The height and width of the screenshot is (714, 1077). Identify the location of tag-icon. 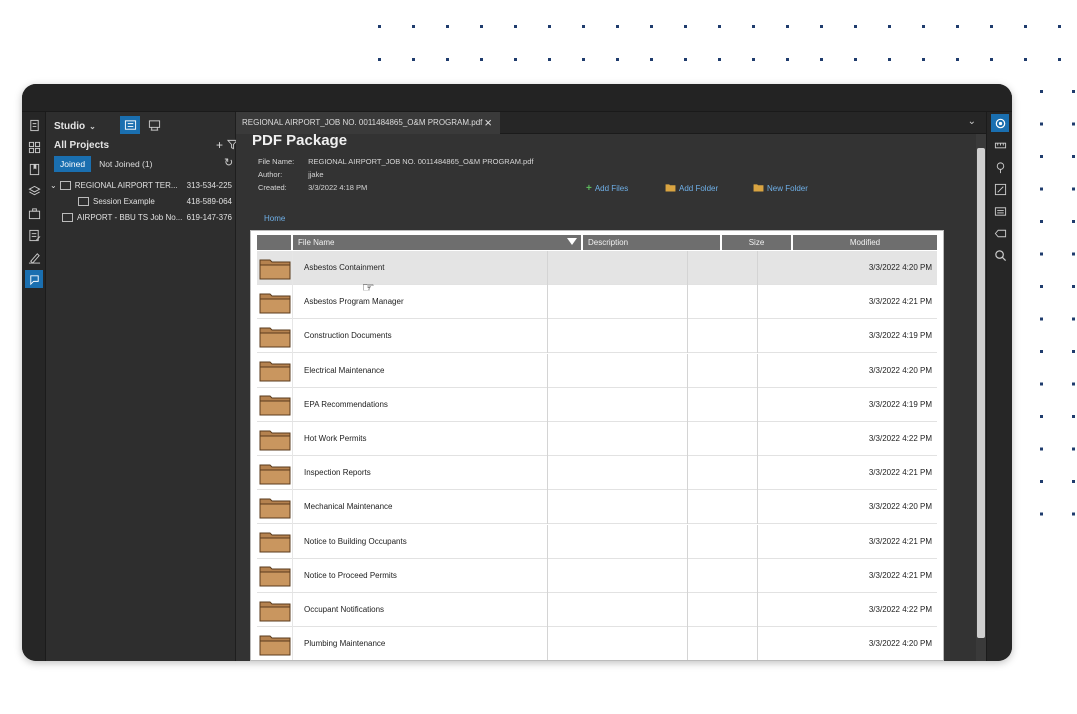
(1000, 233).